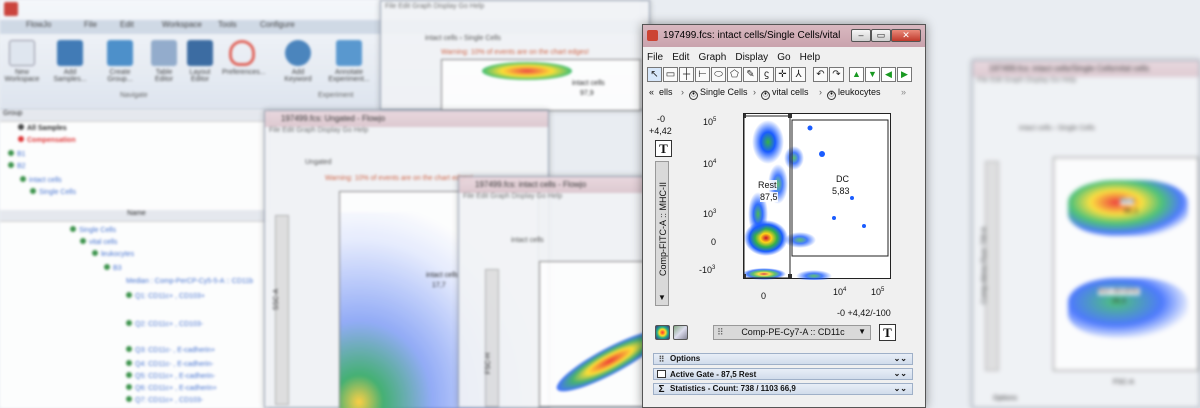  I want to click on menu-go: Go, so click(783, 57).